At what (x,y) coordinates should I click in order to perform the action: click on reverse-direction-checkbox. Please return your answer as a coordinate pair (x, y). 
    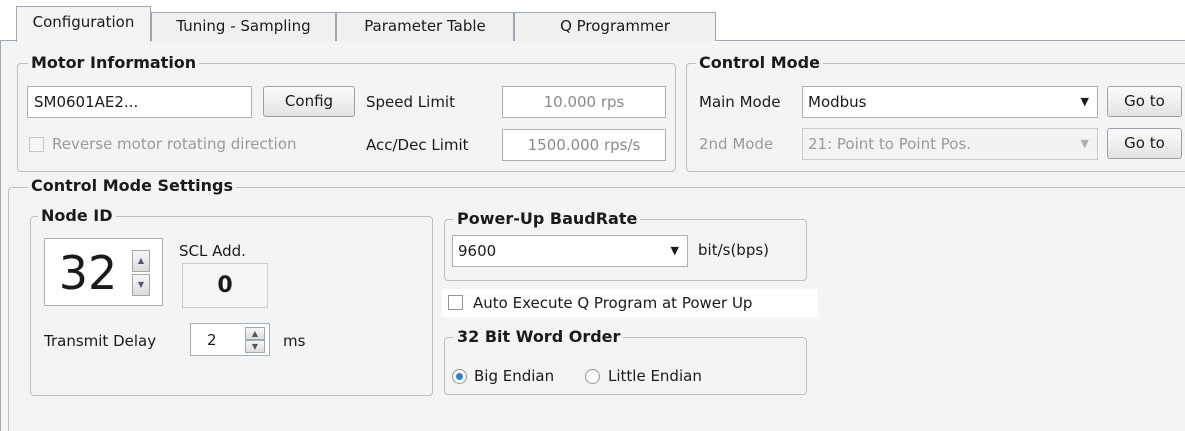
    Looking at the image, I should click on (36, 144).